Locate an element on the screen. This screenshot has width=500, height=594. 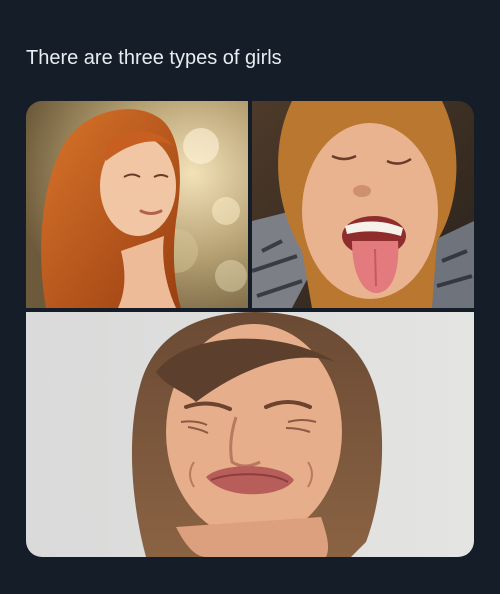
tweet-text: There are three types of girls is located at coordinates (154, 58).